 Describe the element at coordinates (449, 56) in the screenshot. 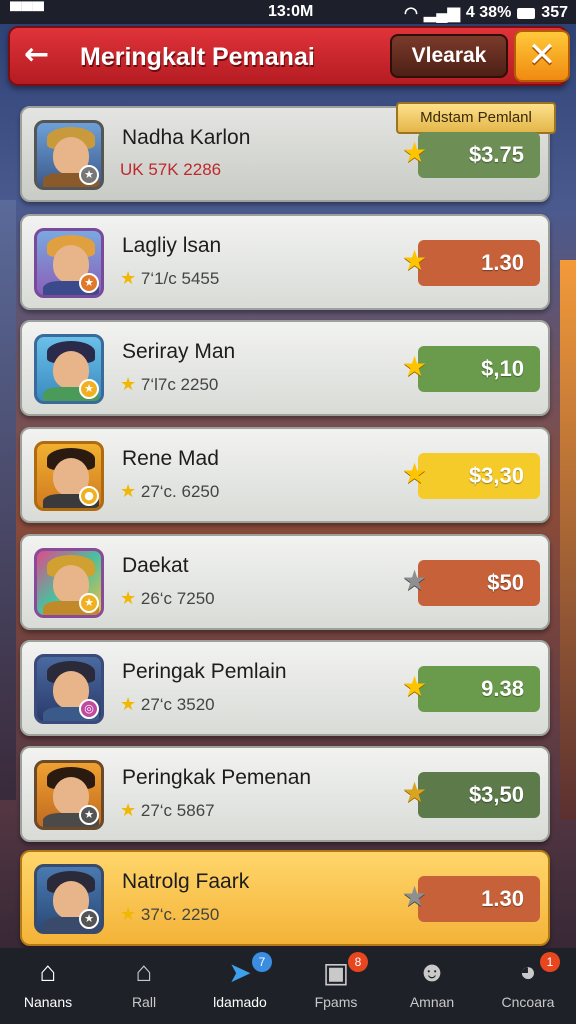

I see `header-action-button: Vlearak` at that location.